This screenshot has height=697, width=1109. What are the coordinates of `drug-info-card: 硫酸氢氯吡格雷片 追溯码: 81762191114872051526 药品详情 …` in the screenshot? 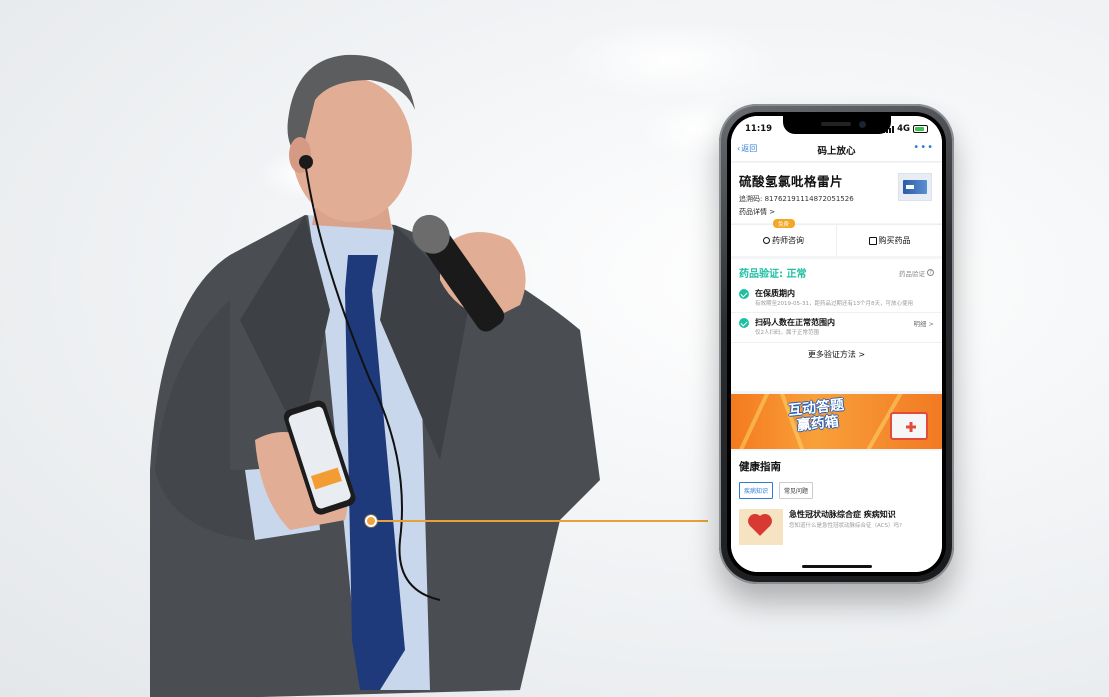 It's located at (836, 193).